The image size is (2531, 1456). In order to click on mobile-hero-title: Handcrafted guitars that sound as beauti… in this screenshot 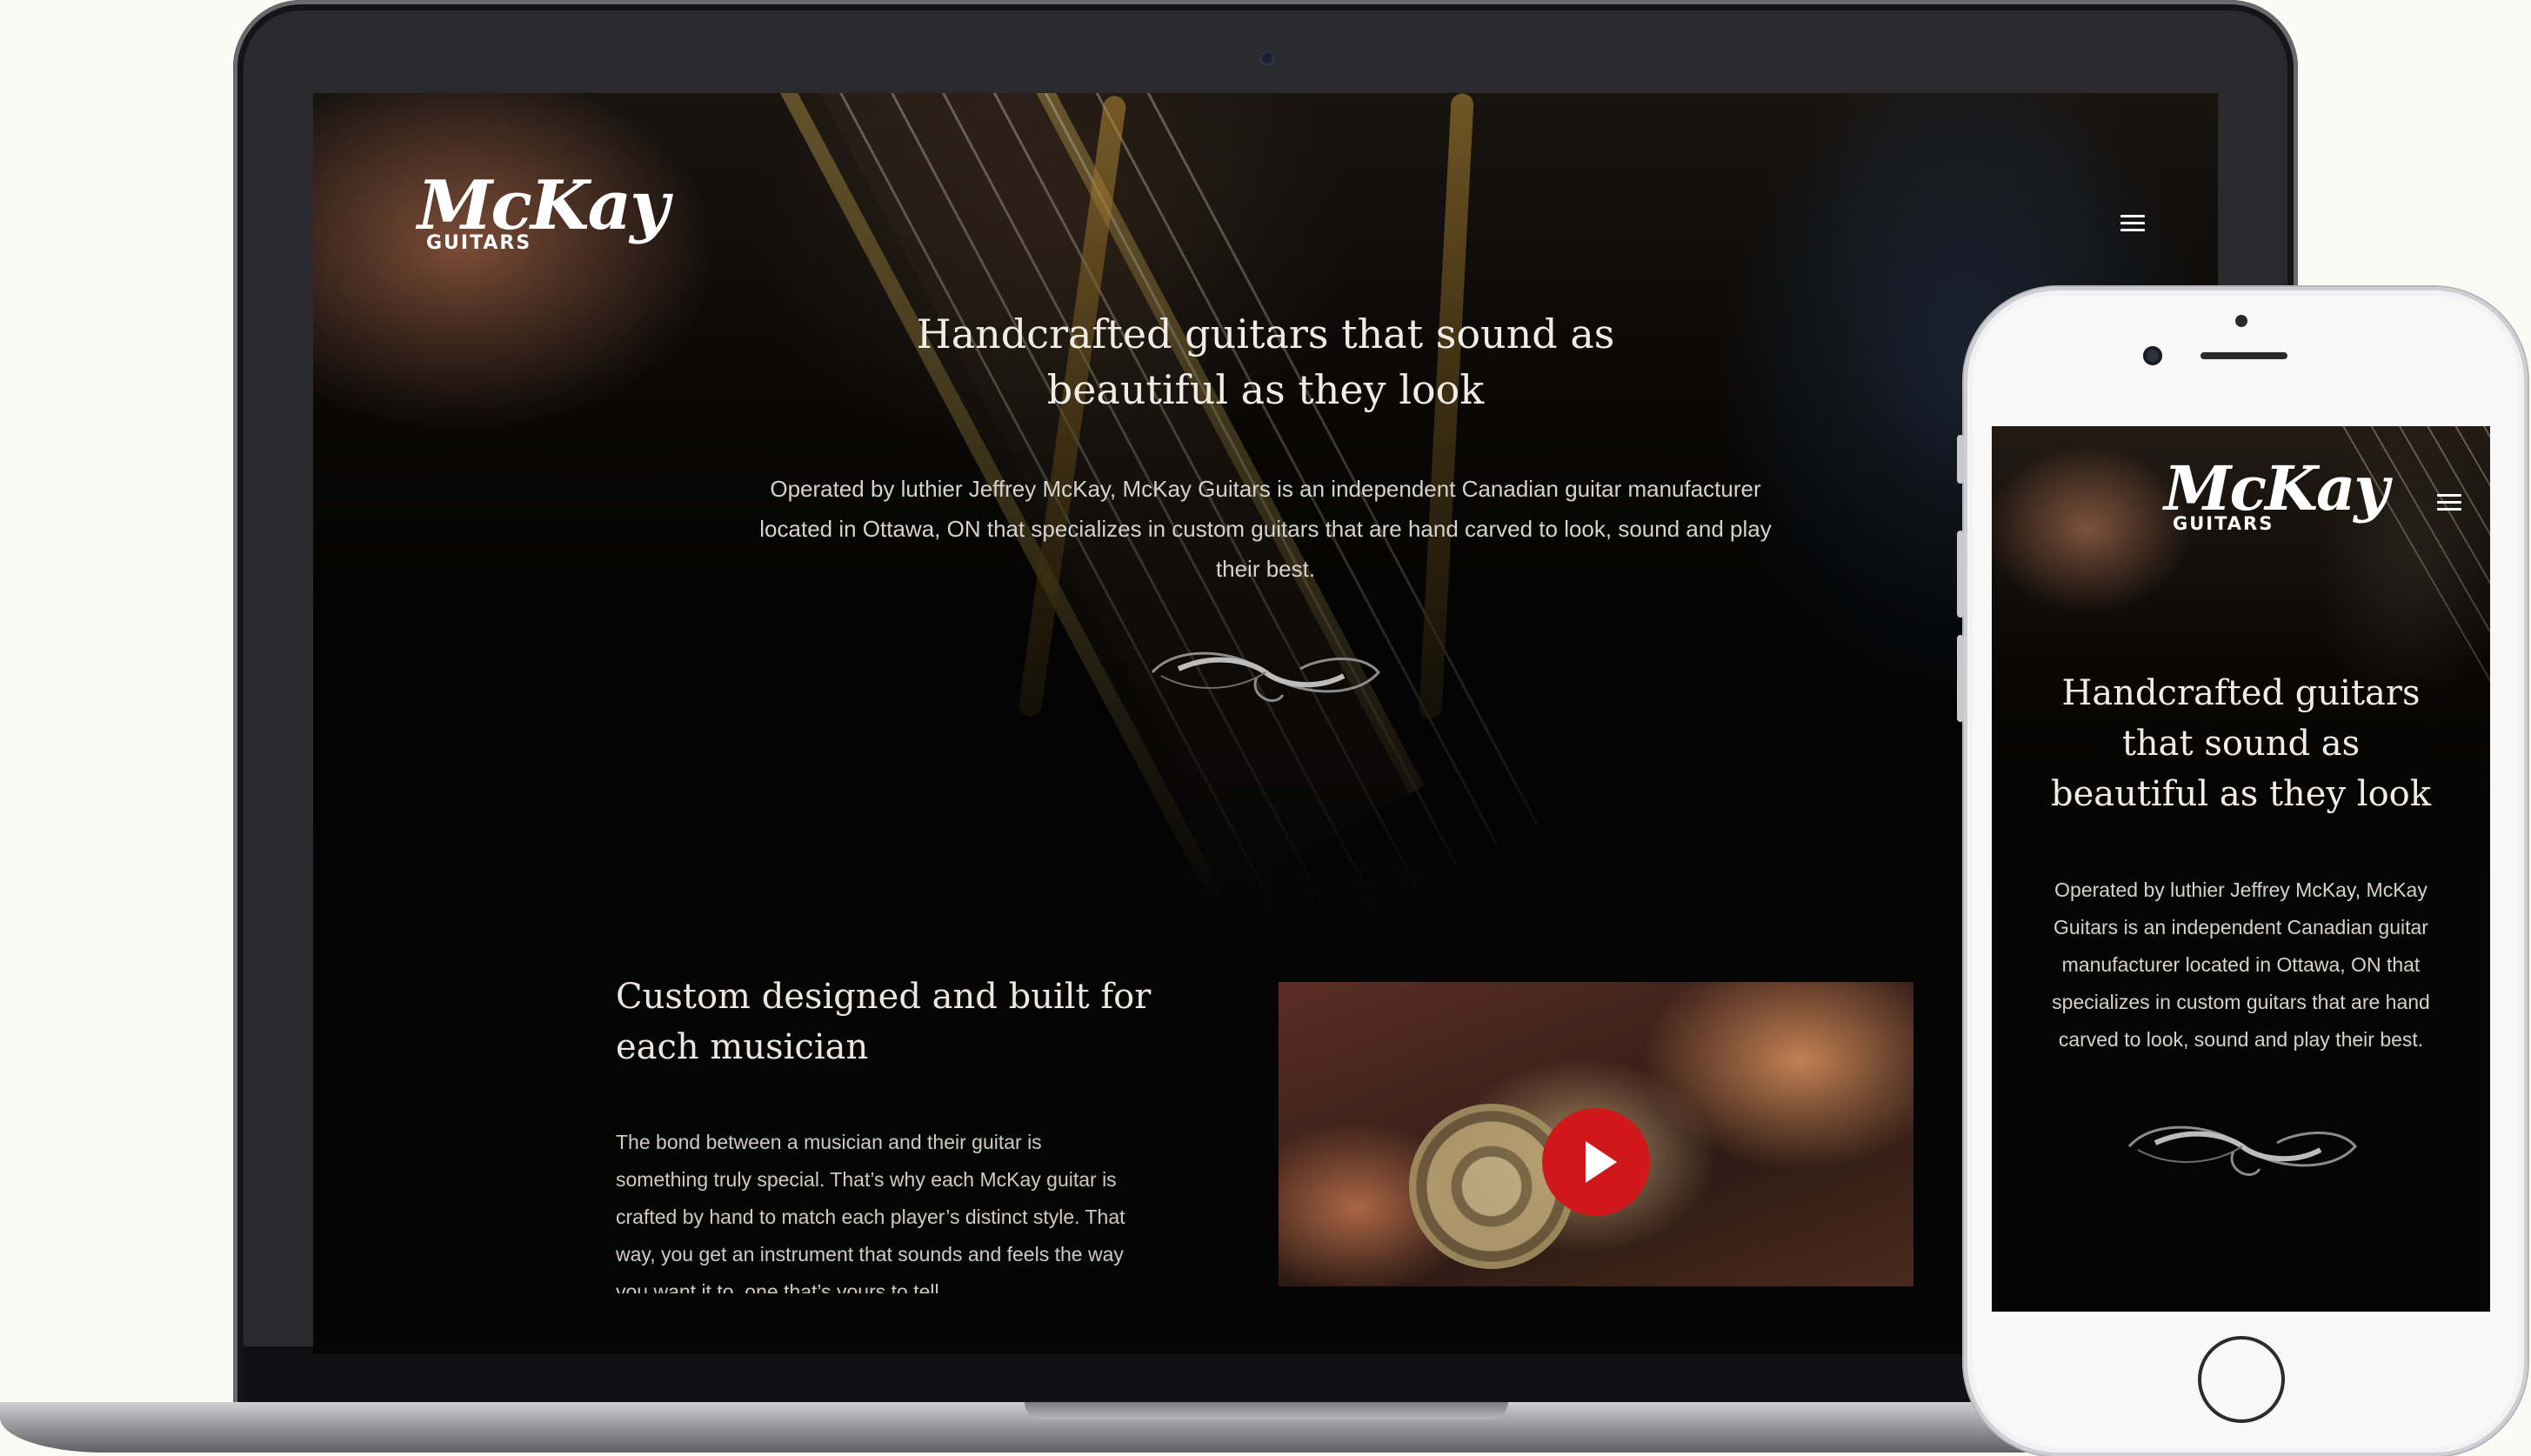, I will do `click(2241, 743)`.